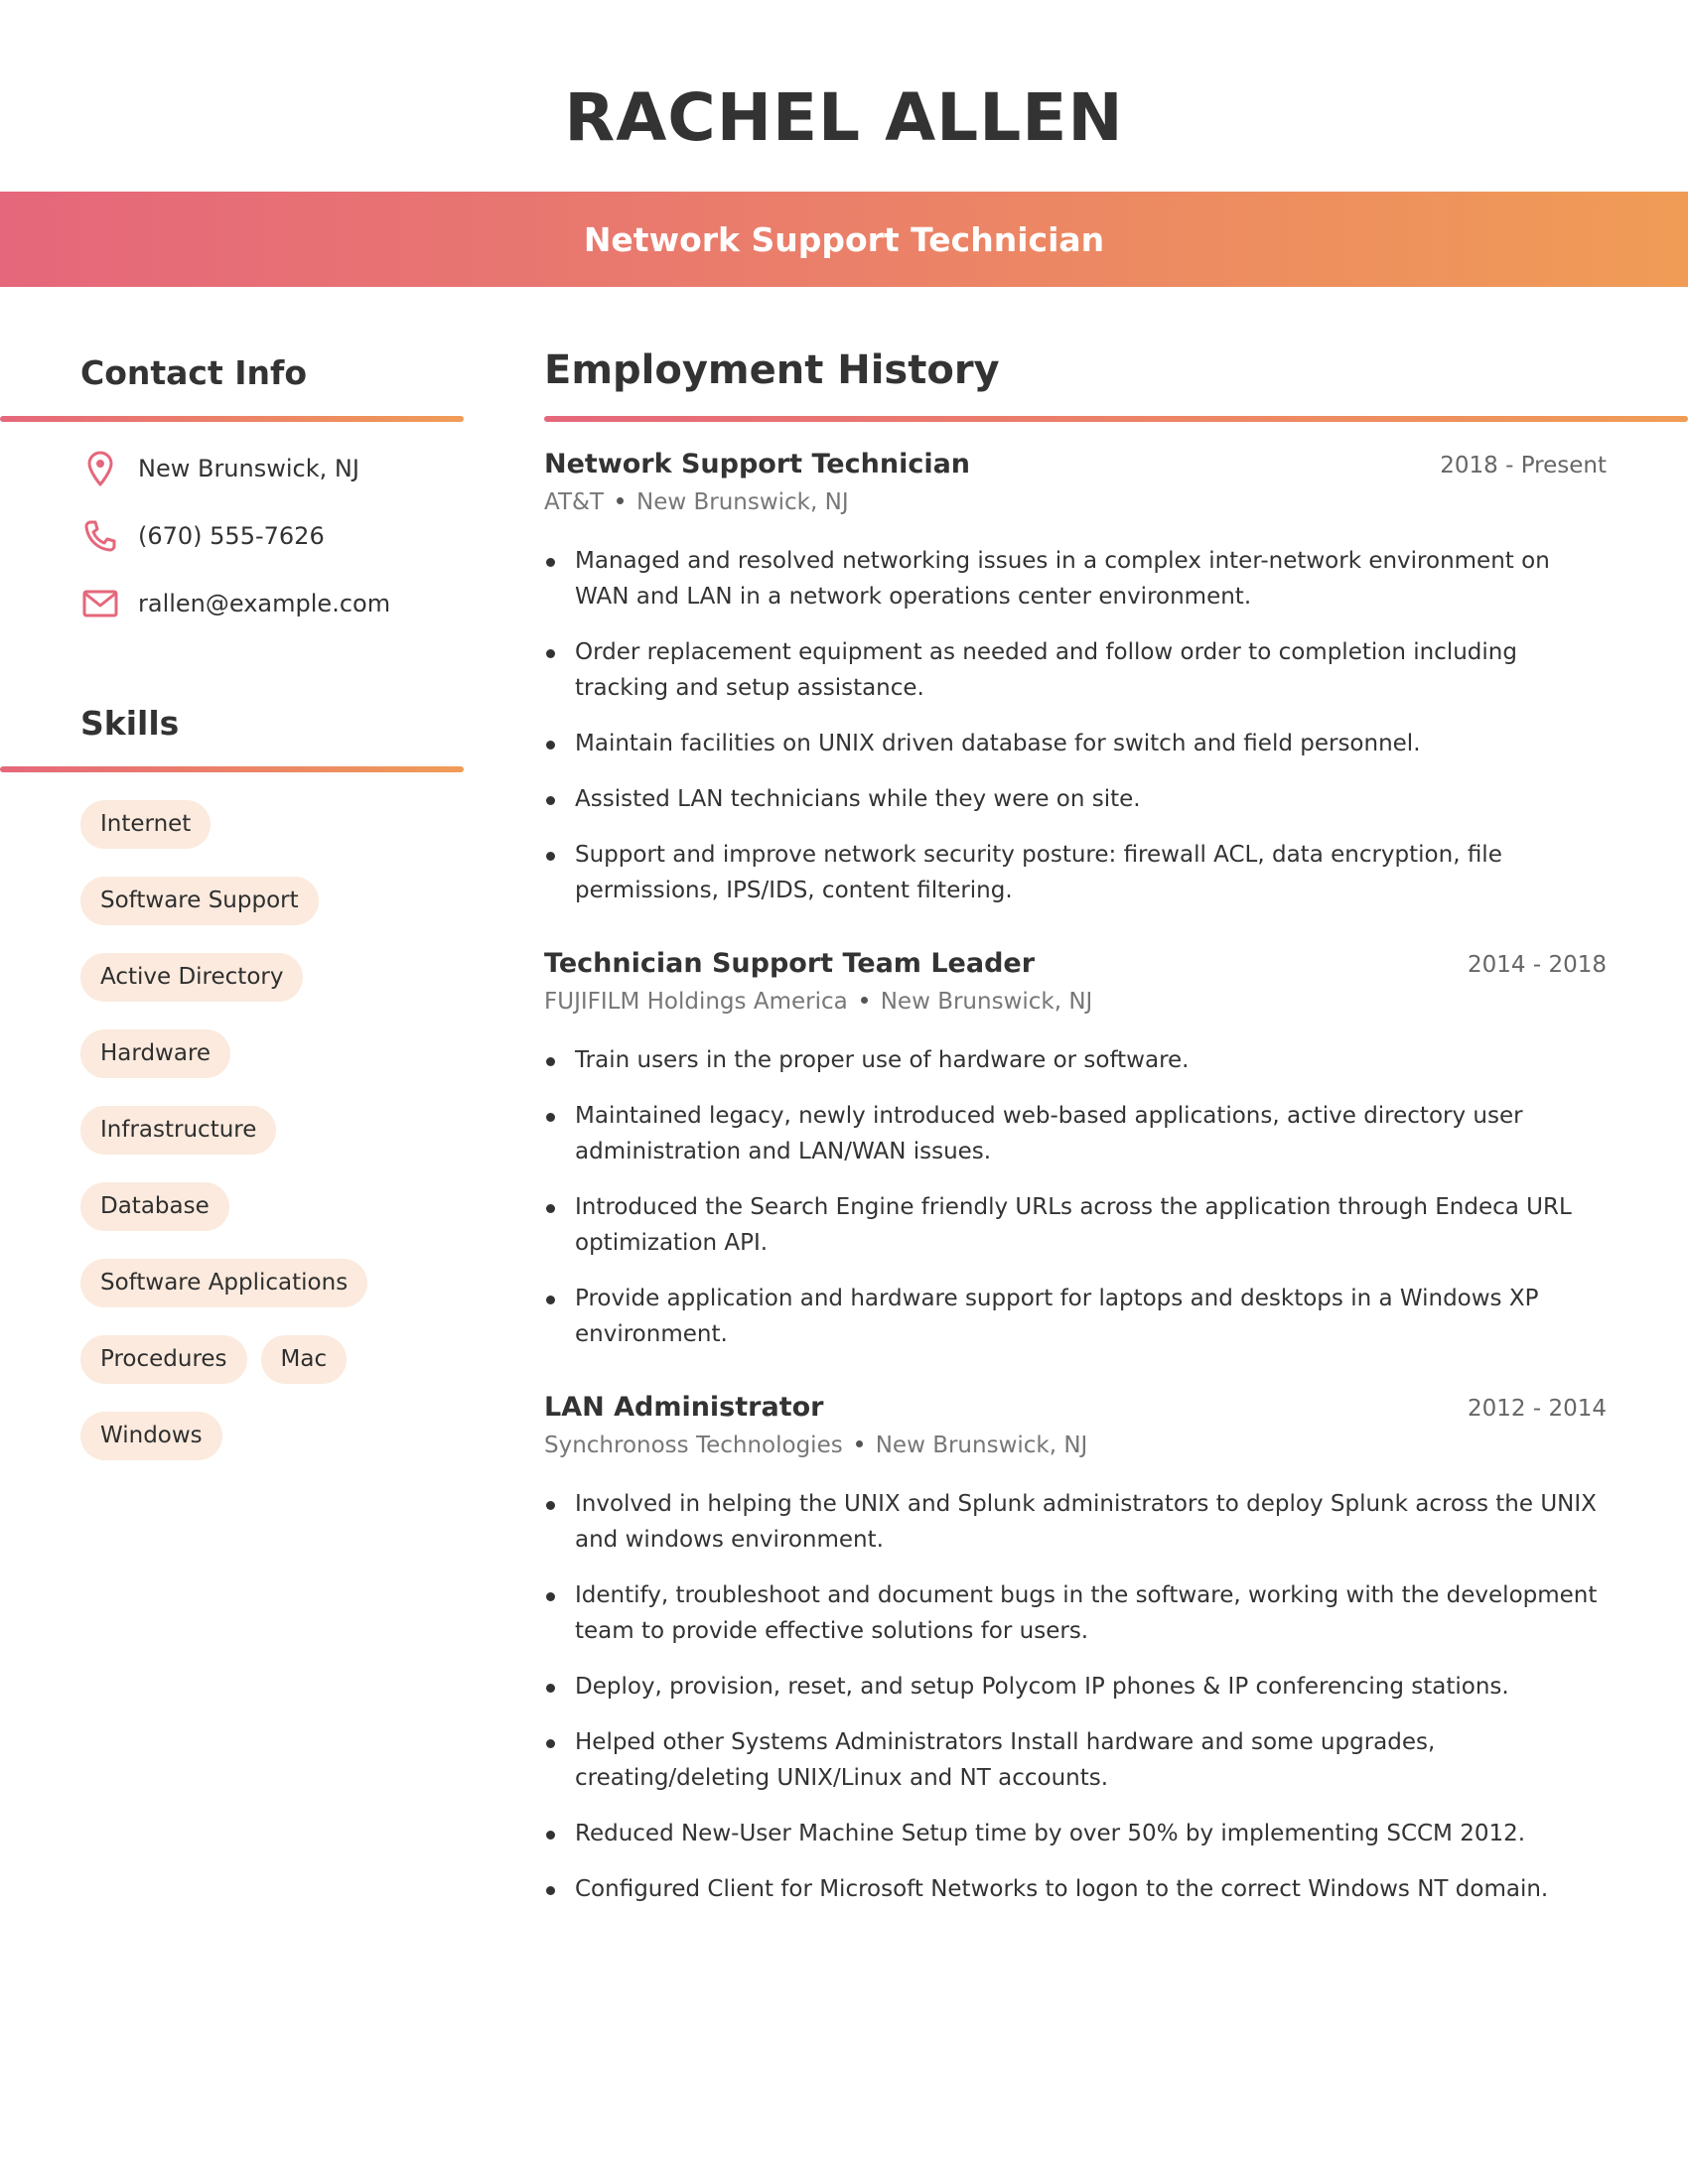  I want to click on company-name: Synchronoss Technologies, so click(693, 1445).